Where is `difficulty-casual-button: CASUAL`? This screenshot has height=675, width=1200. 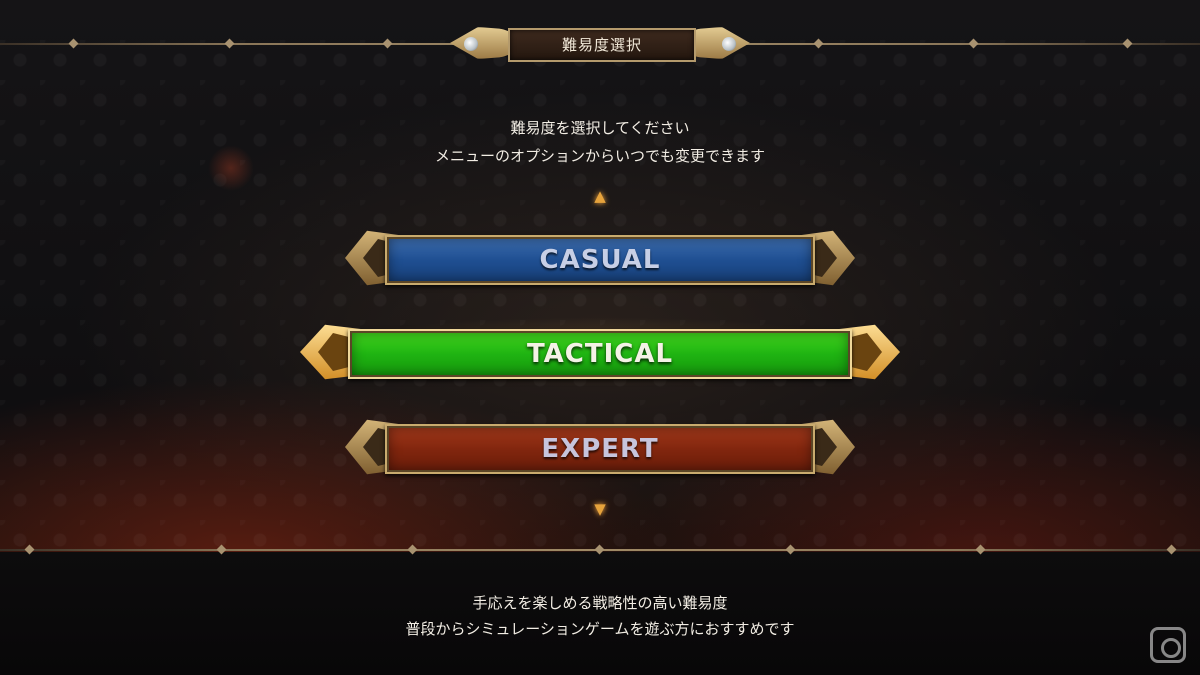 difficulty-casual-button: CASUAL is located at coordinates (600, 258).